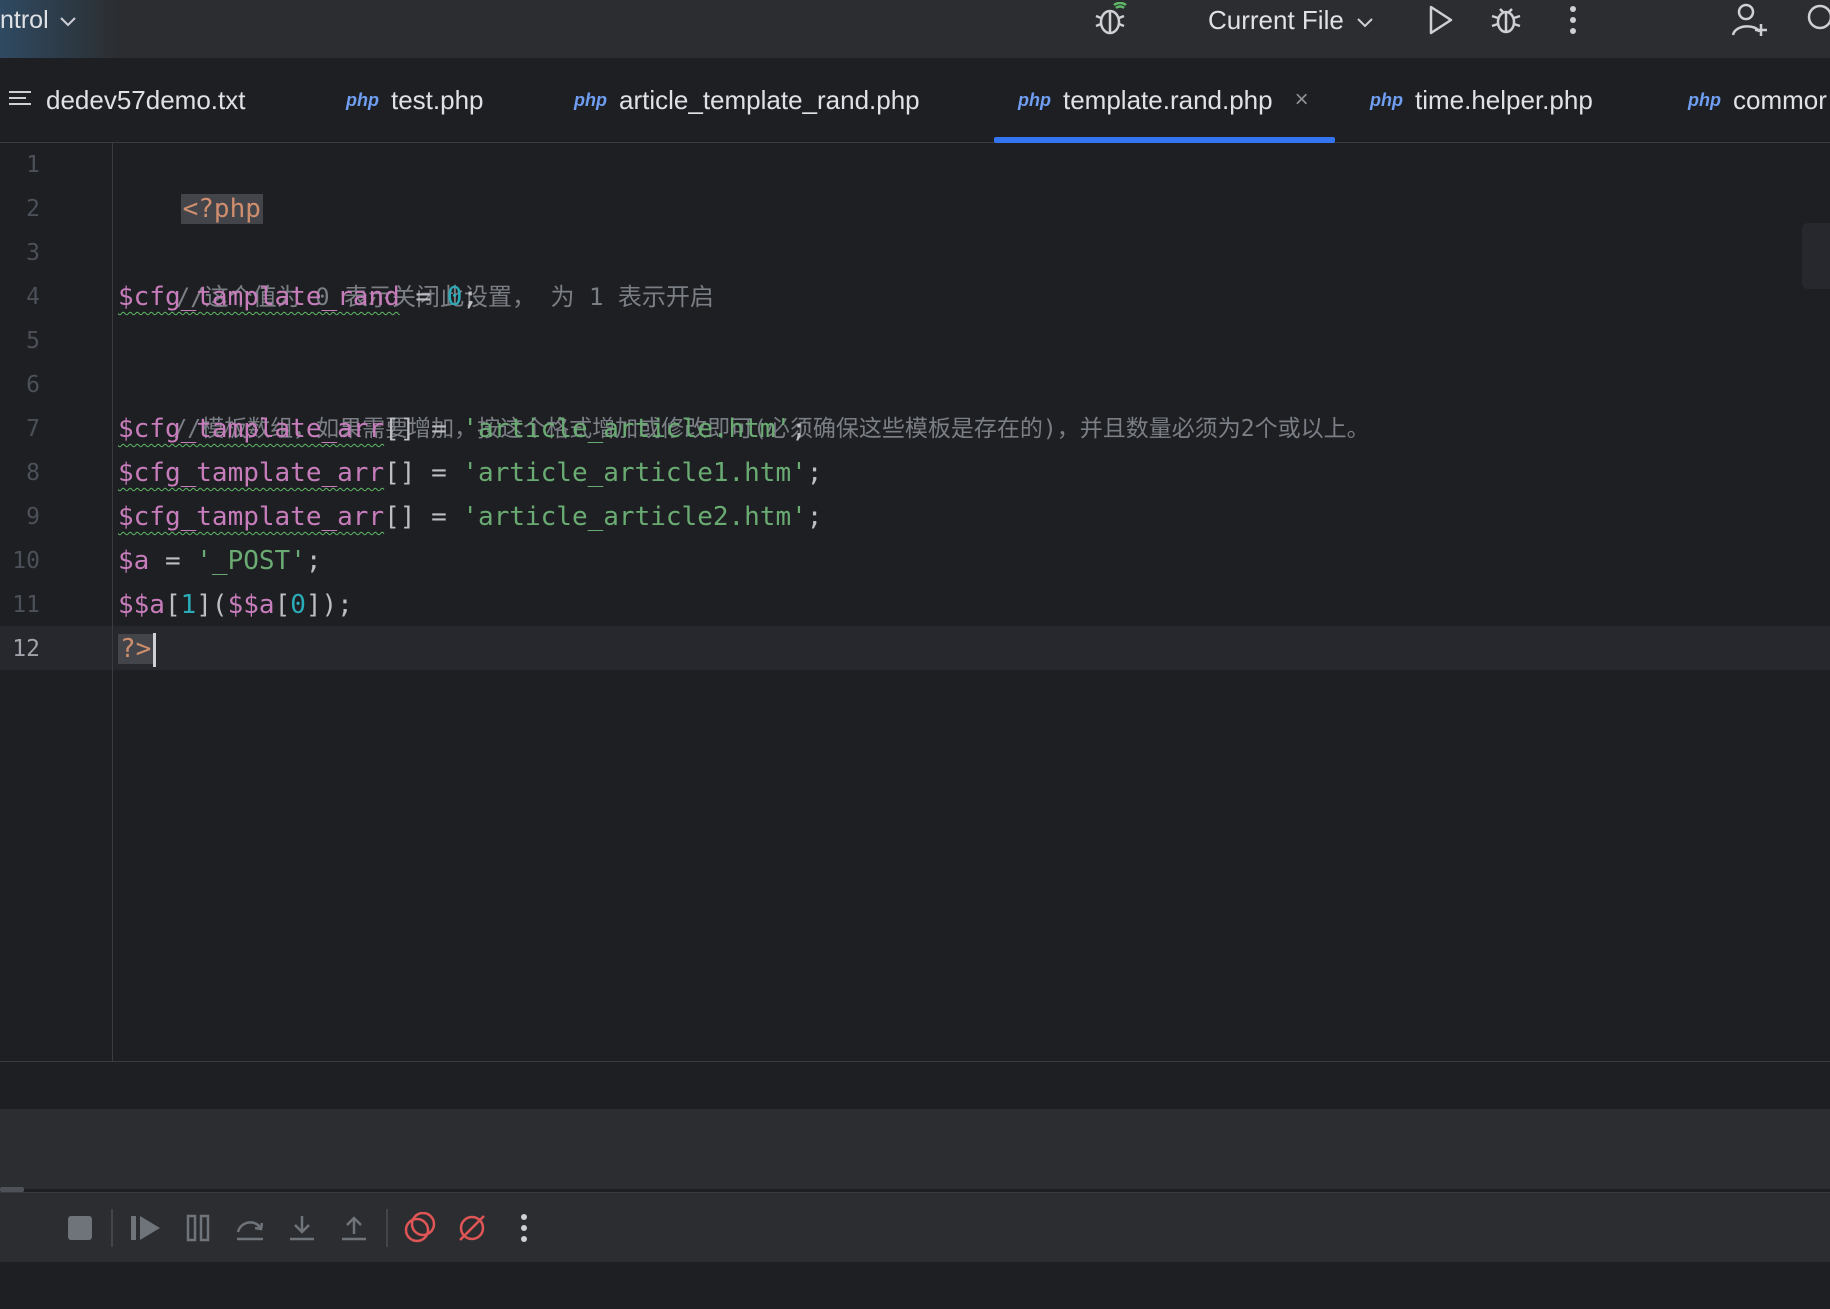 The width and height of the screenshot is (1830, 1309). I want to click on line-number: 10, so click(26, 561).